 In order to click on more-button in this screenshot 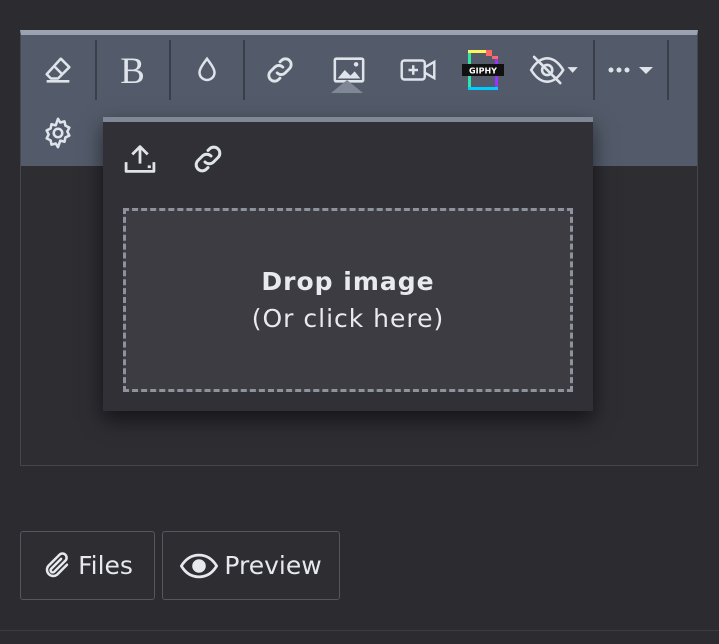, I will do `click(631, 70)`.